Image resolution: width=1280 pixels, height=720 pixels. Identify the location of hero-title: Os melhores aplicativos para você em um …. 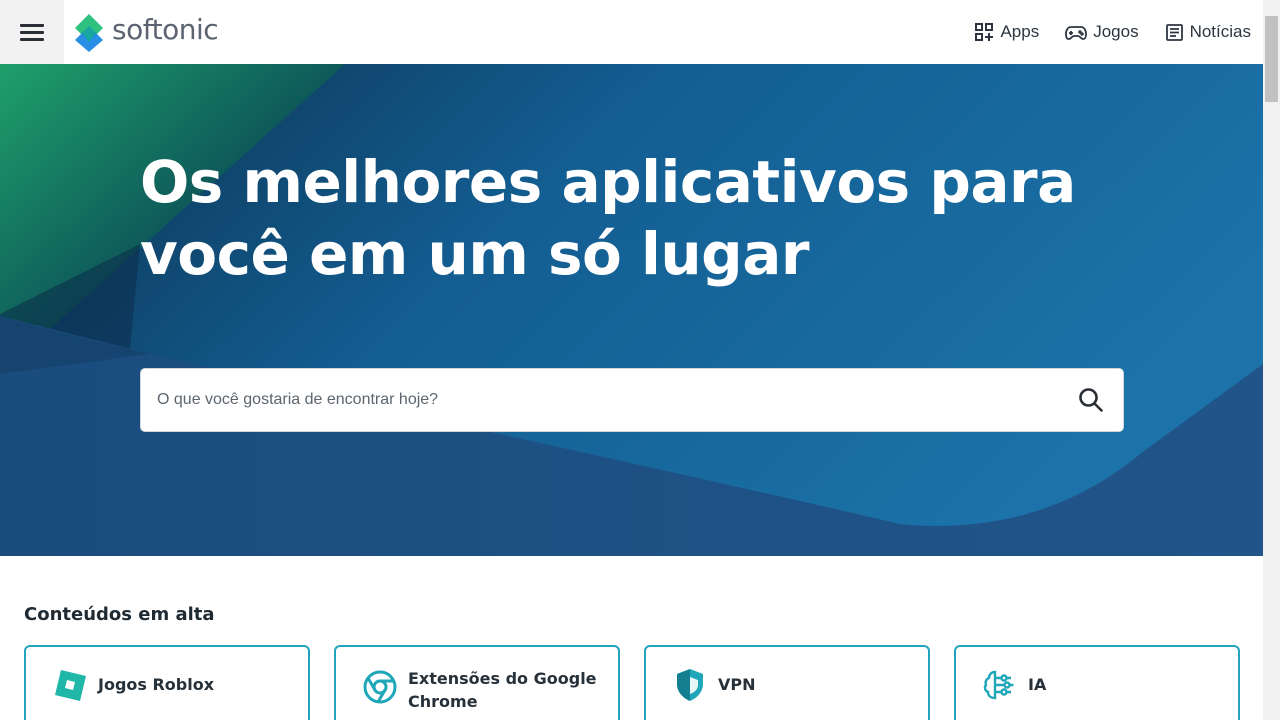
(608, 218).